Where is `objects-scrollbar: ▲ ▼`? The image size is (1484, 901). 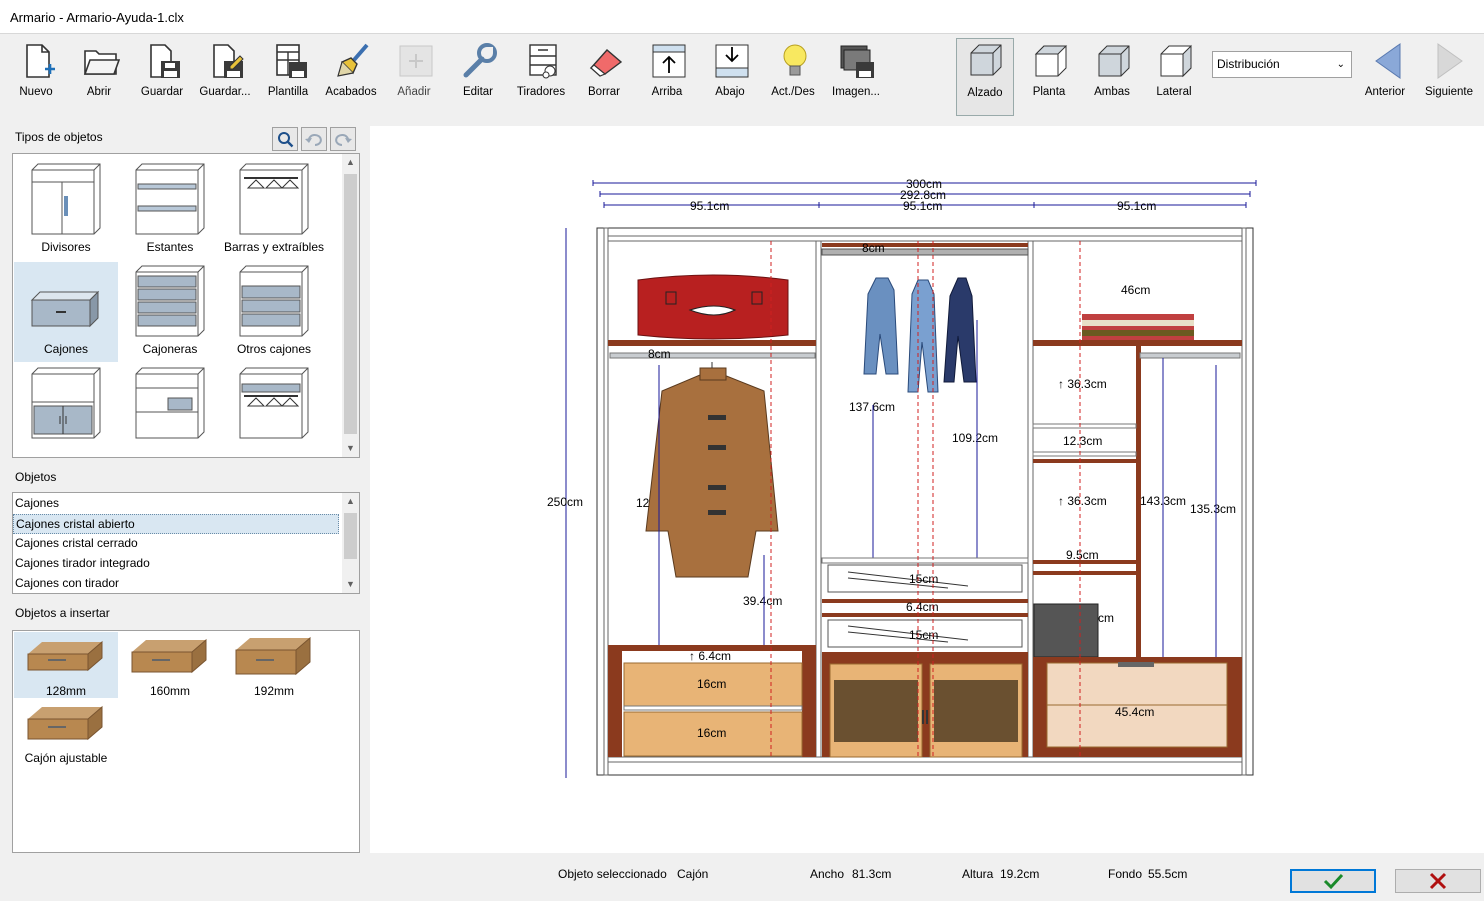 objects-scrollbar: ▲ ▼ is located at coordinates (350, 543).